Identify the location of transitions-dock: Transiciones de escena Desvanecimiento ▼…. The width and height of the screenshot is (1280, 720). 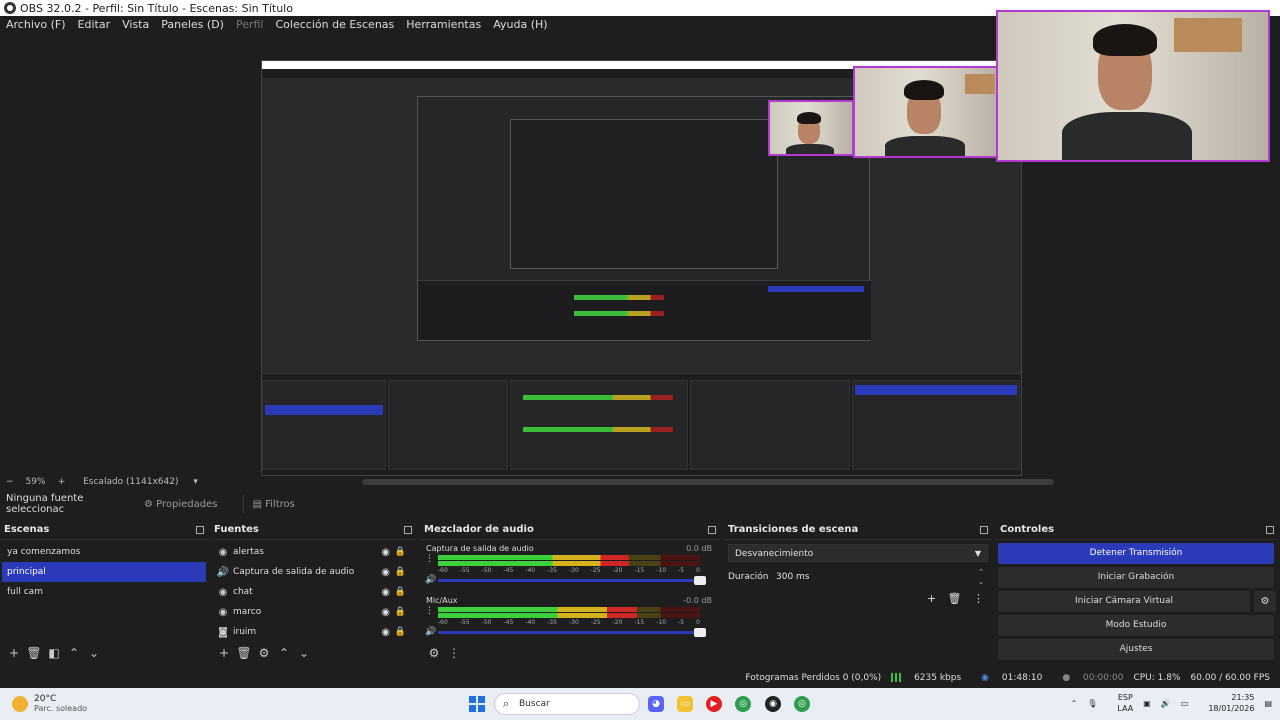
(858, 592).